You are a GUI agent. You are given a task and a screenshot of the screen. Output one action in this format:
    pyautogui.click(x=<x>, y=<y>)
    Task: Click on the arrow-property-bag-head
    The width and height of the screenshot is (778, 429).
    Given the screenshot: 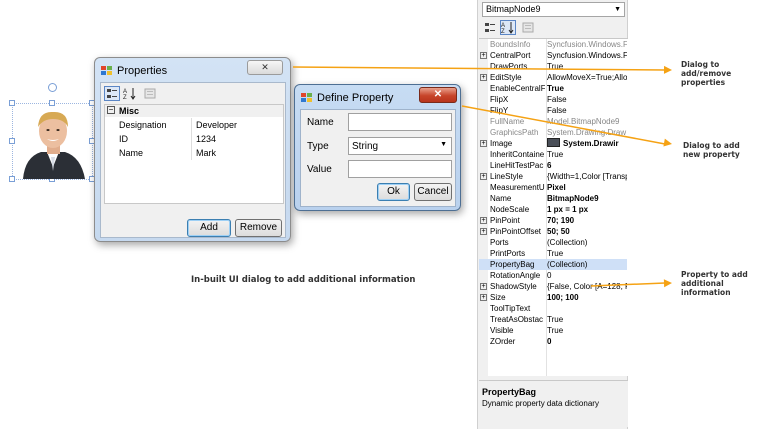 What is the action you would take?
    pyautogui.click(x=667, y=283)
    